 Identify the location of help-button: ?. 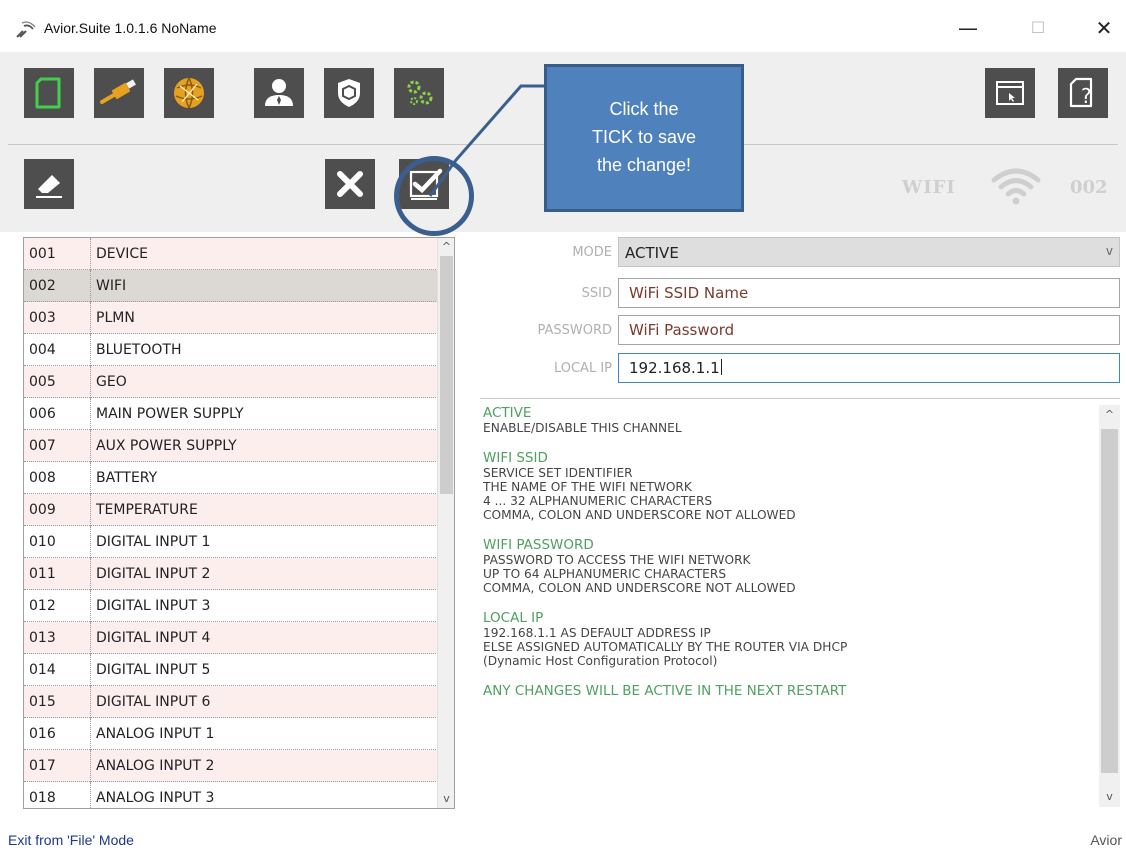
(1083, 93).